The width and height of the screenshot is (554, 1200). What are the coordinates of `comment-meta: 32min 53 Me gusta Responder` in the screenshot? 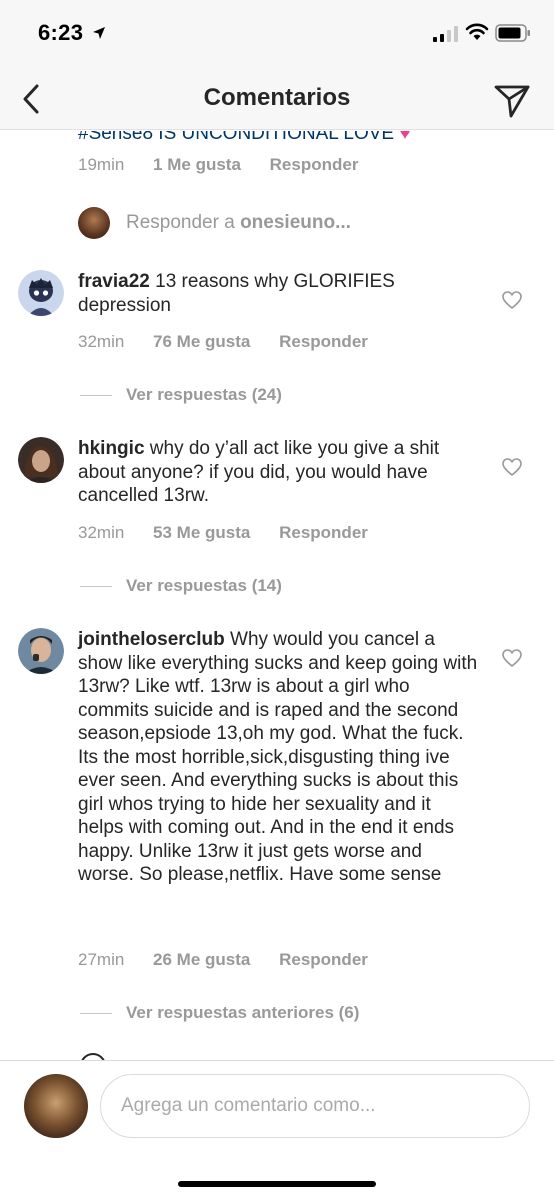 It's located at (235, 533).